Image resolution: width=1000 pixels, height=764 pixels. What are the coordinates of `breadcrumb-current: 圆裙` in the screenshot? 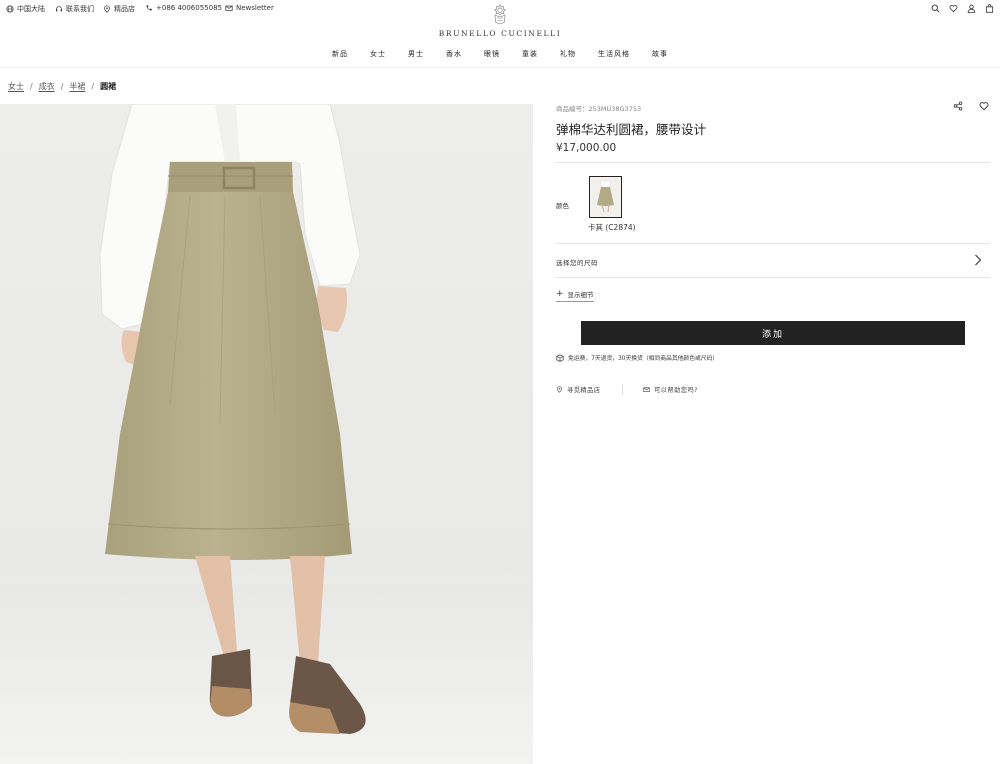 It's located at (108, 86).